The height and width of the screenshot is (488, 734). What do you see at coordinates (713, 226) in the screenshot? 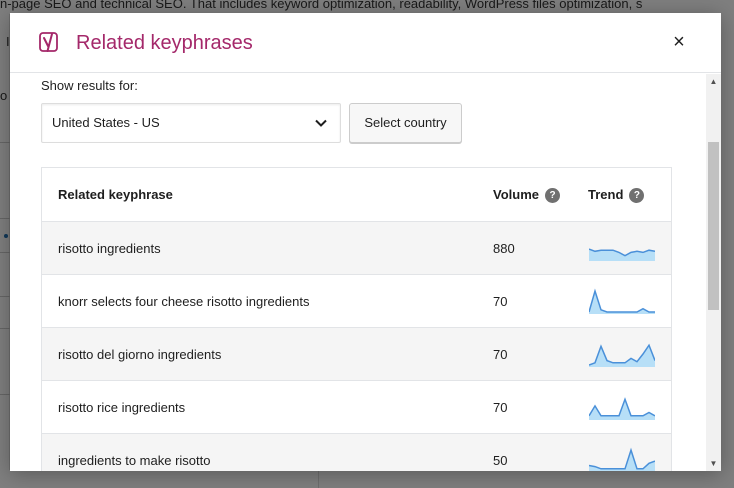
I see `scrollbar-thumb` at bounding box center [713, 226].